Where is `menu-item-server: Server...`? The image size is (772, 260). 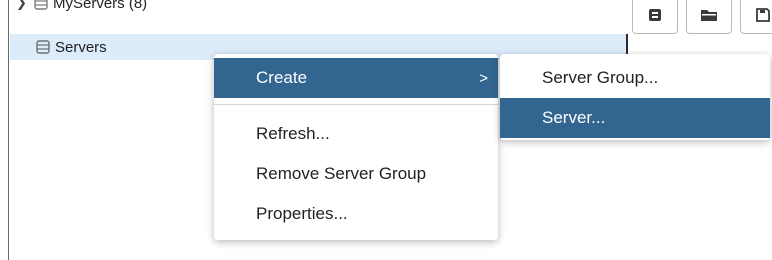
menu-item-server: Server... is located at coordinates (635, 118).